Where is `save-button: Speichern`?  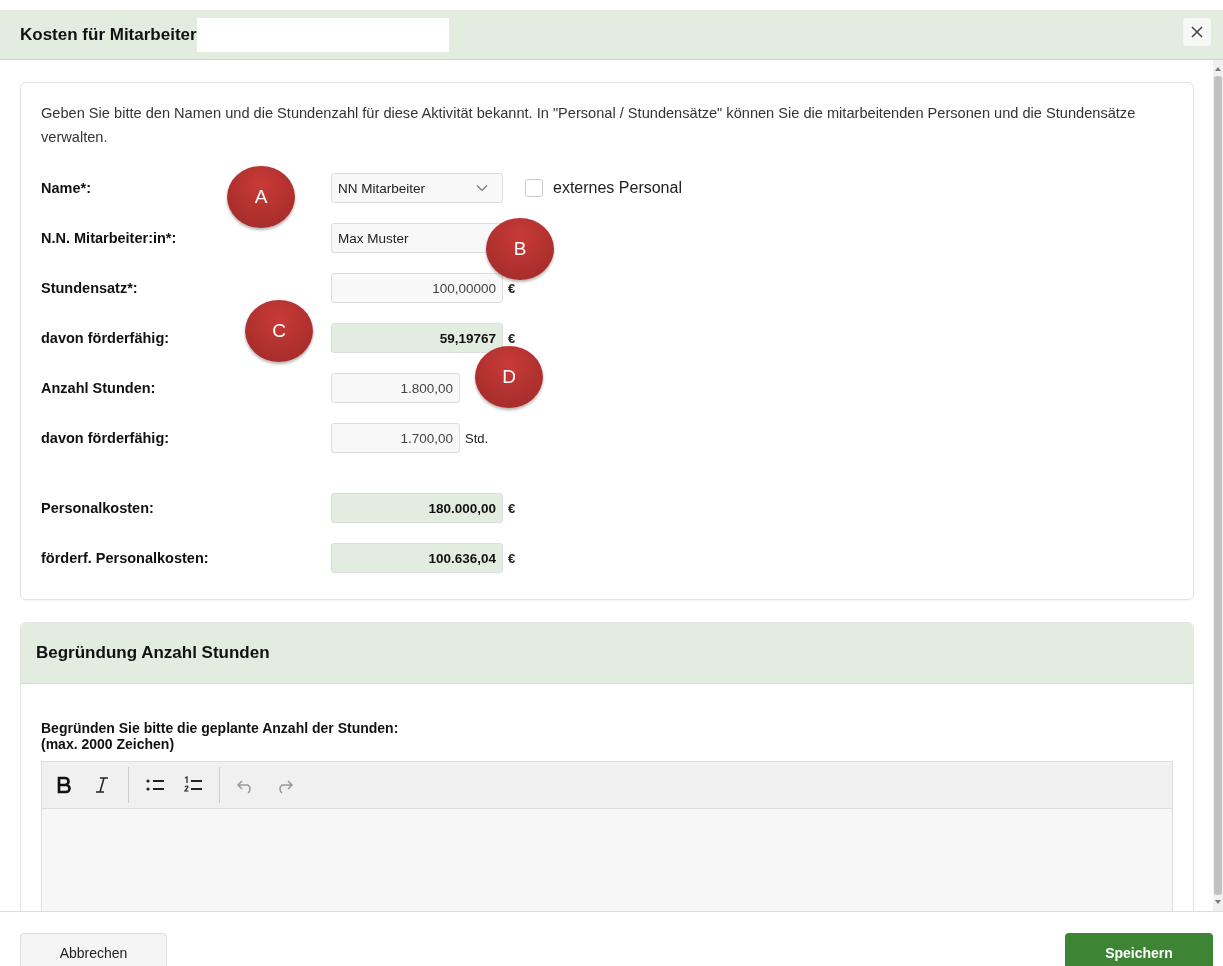 save-button: Speichern is located at coordinates (1139, 949).